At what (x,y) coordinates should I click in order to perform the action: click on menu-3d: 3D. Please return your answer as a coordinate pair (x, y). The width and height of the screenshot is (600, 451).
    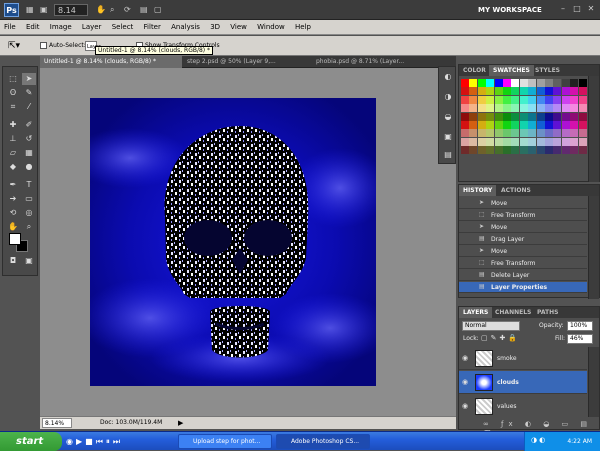
    Looking at the image, I should click on (215, 27).